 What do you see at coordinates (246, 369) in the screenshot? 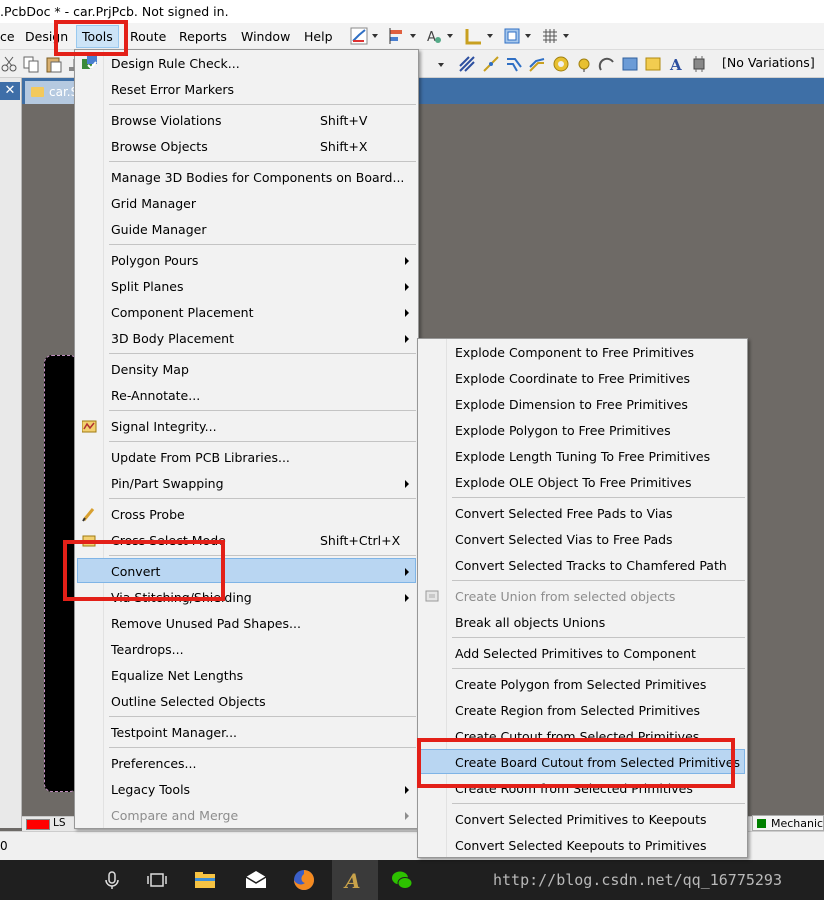
I see `menu-item-density-map: Density Map` at bounding box center [246, 369].